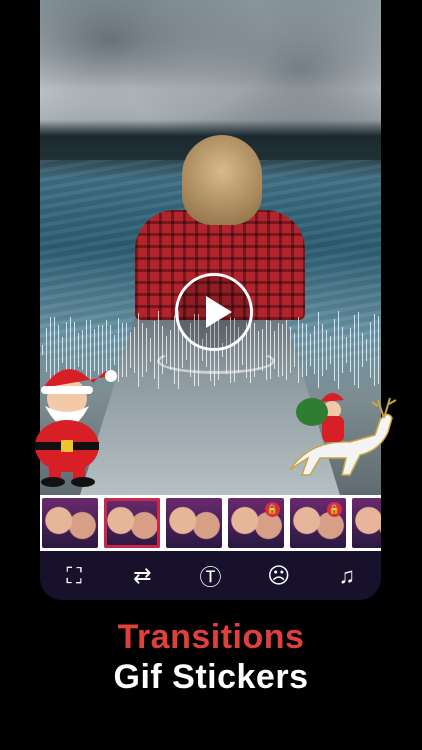  I want to click on transition-icon: ⇄, so click(142, 576).